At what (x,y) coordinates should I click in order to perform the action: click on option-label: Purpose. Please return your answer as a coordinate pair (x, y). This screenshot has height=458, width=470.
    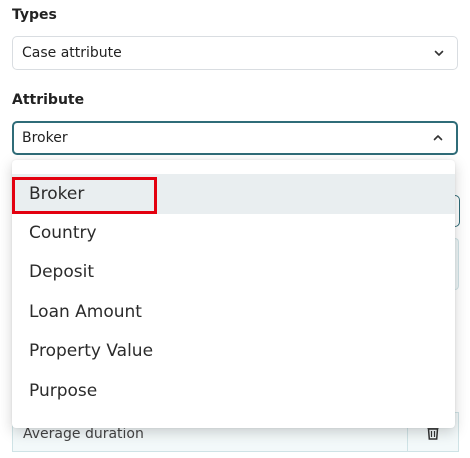
    Looking at the image, I should click on (63, 391).